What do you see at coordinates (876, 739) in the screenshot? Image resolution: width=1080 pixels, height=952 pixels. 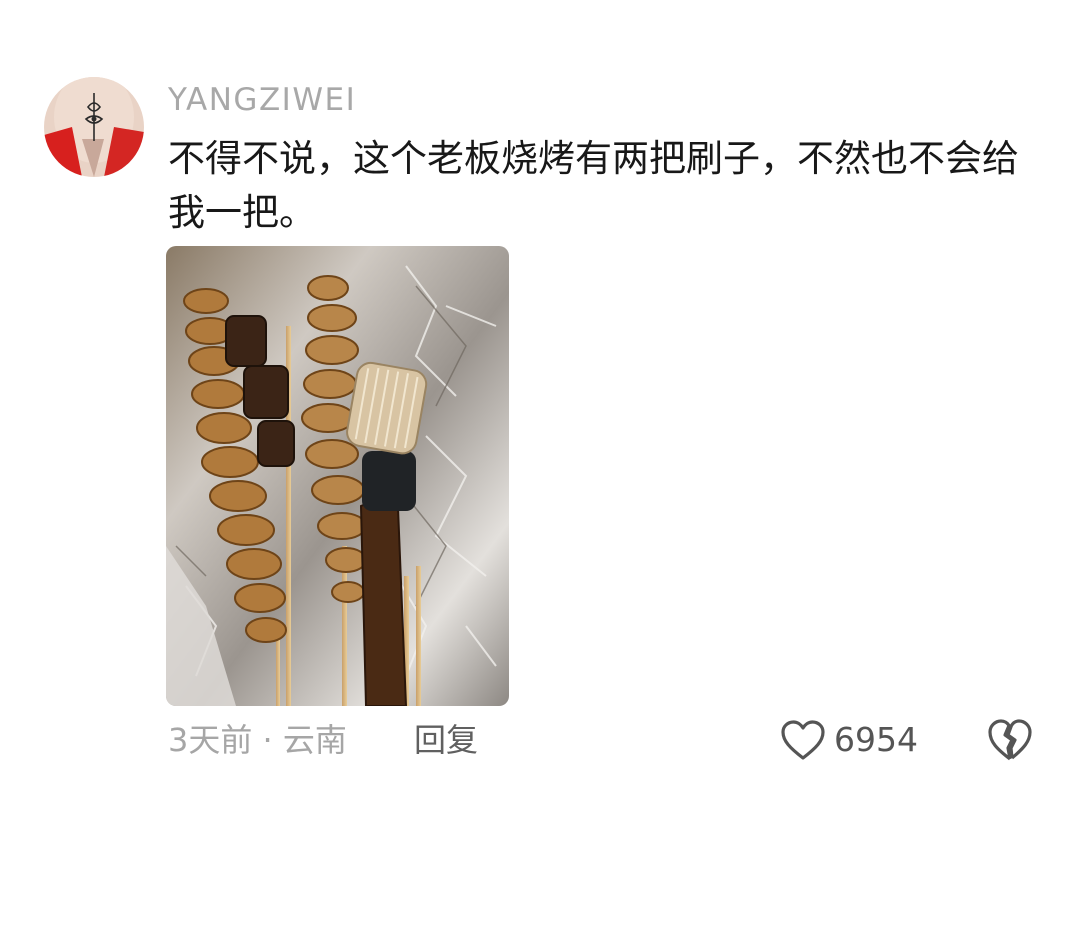 I see `like-count: 6954` at bounding box center [876, 739].